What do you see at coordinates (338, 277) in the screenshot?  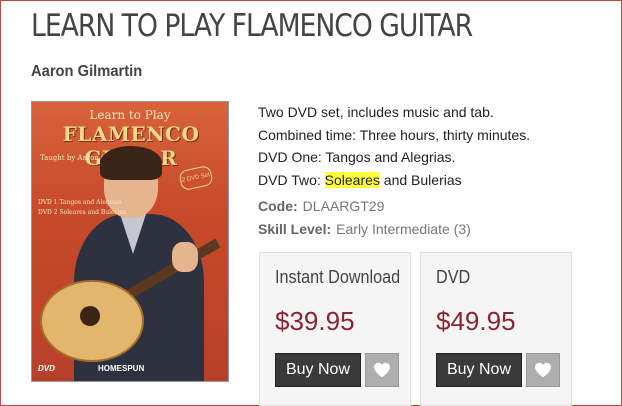 I see `option-title: Instant Download` at bounding box center [338, 277].